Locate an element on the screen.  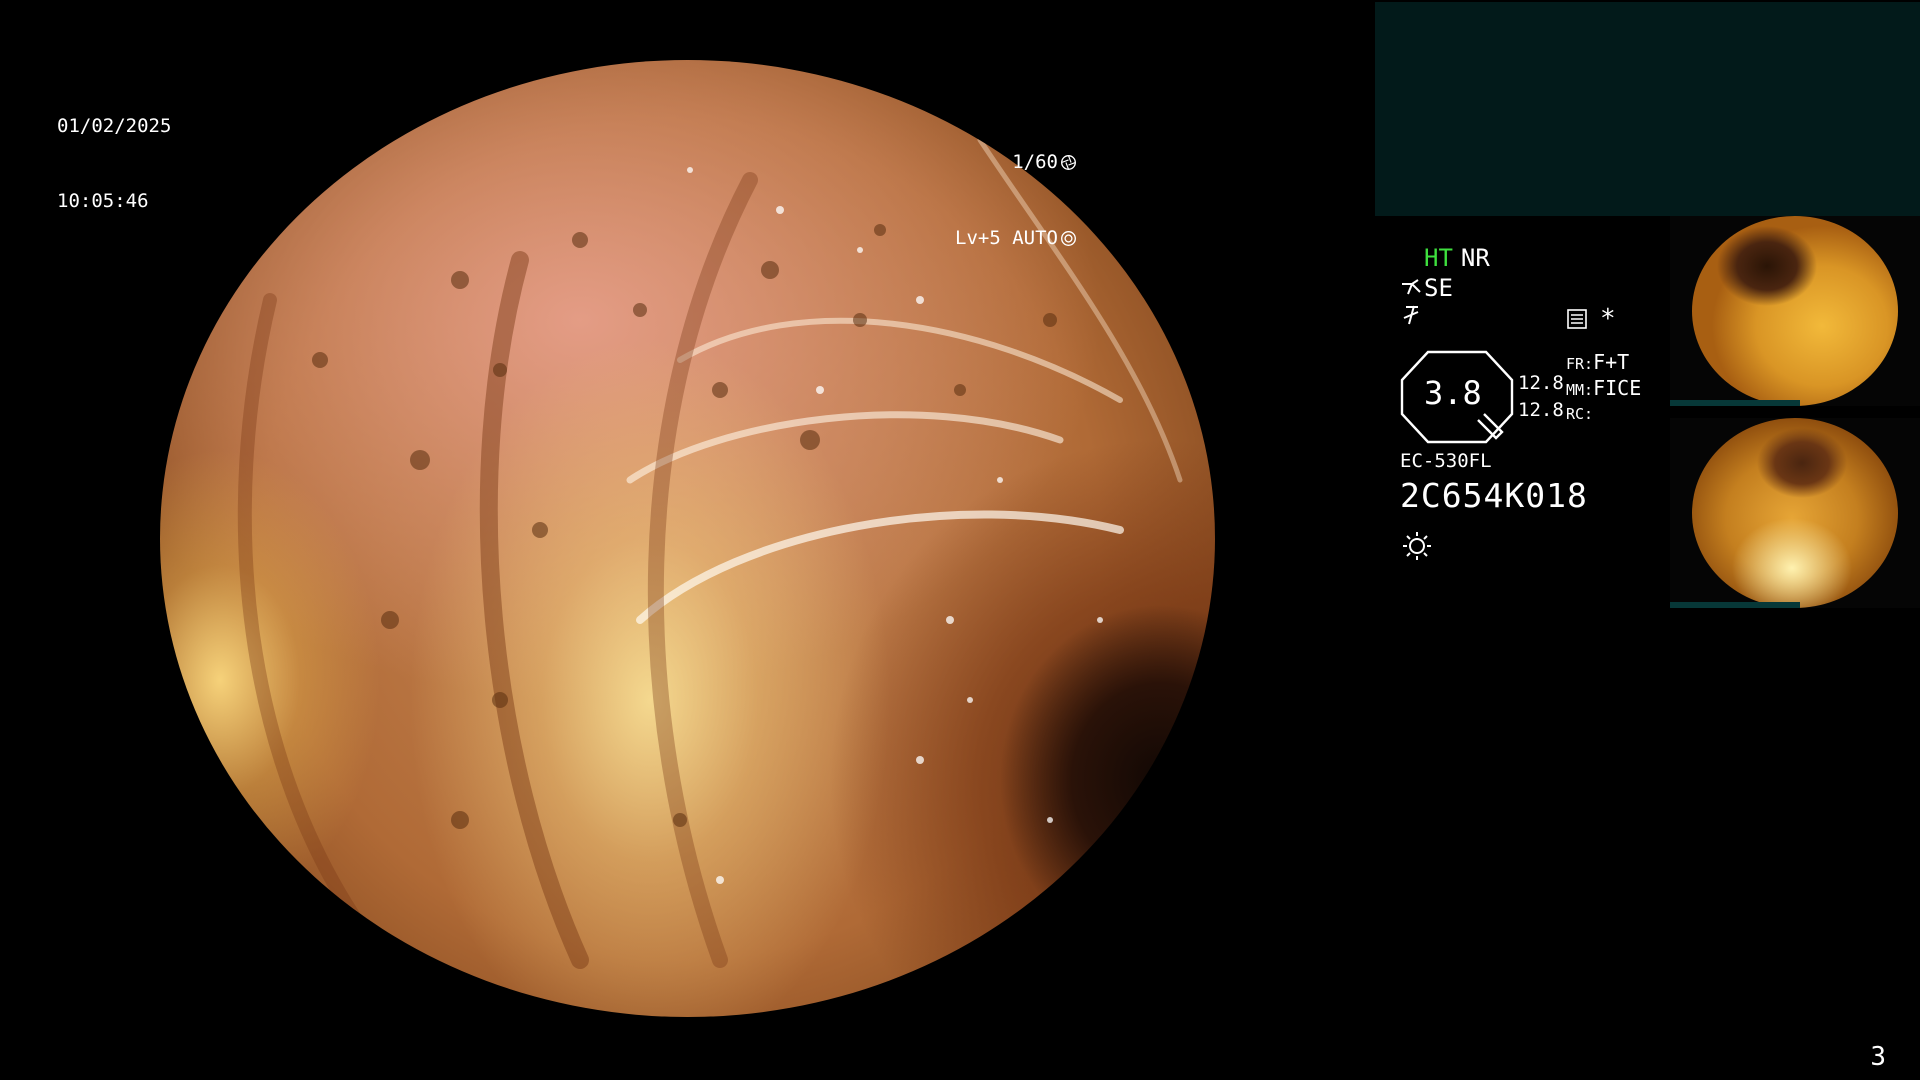
value-2: 12.8 is located at coordinates (1541, 410).